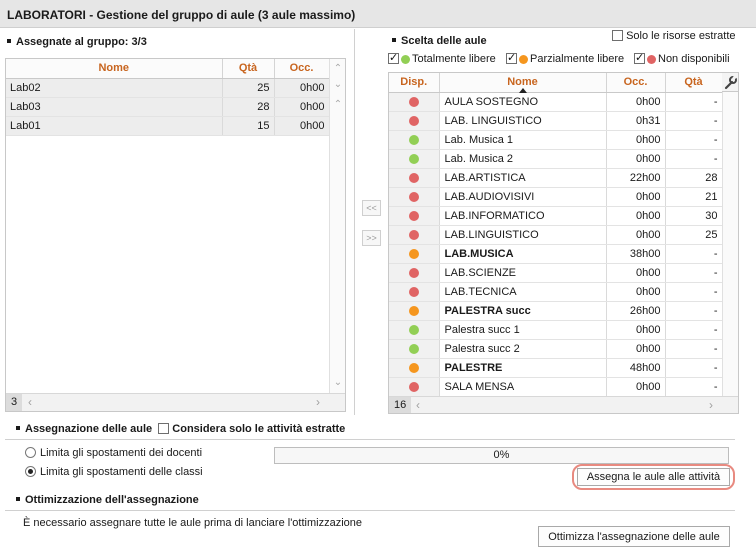 This screenshot has width=756, height=557. What do you see at coordinates (121, 472) in the screenshot?
I see `classes-label: Limita gli spostamenti delle classi` at bounding box center [121, 472].